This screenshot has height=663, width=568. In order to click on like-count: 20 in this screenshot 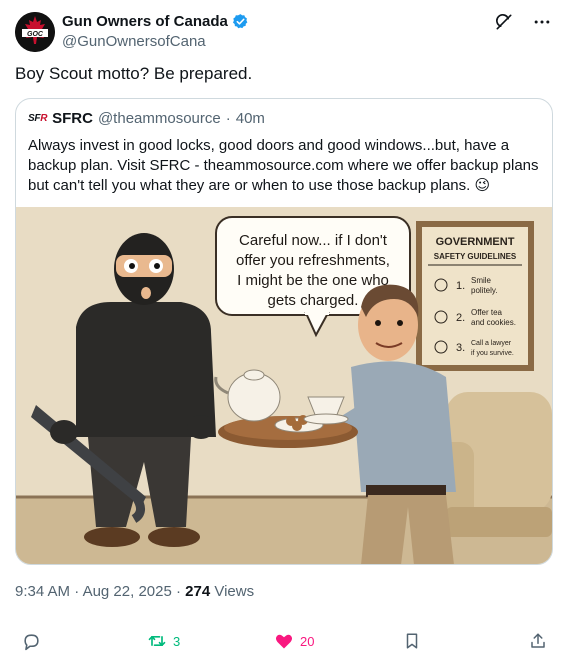, I will do `click(307, 641)`.